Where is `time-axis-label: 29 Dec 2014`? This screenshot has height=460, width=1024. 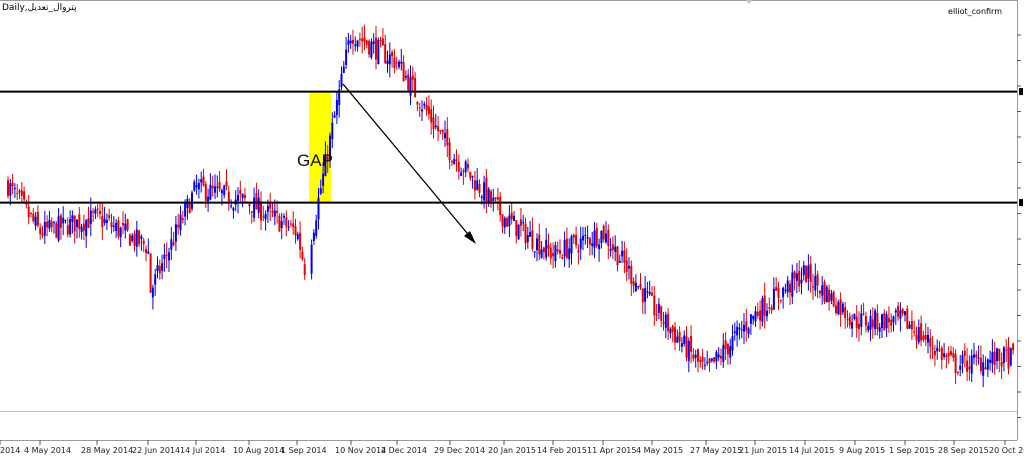
time-axis-label: 29 Dec 2014 is located at coordinates (459, 450).